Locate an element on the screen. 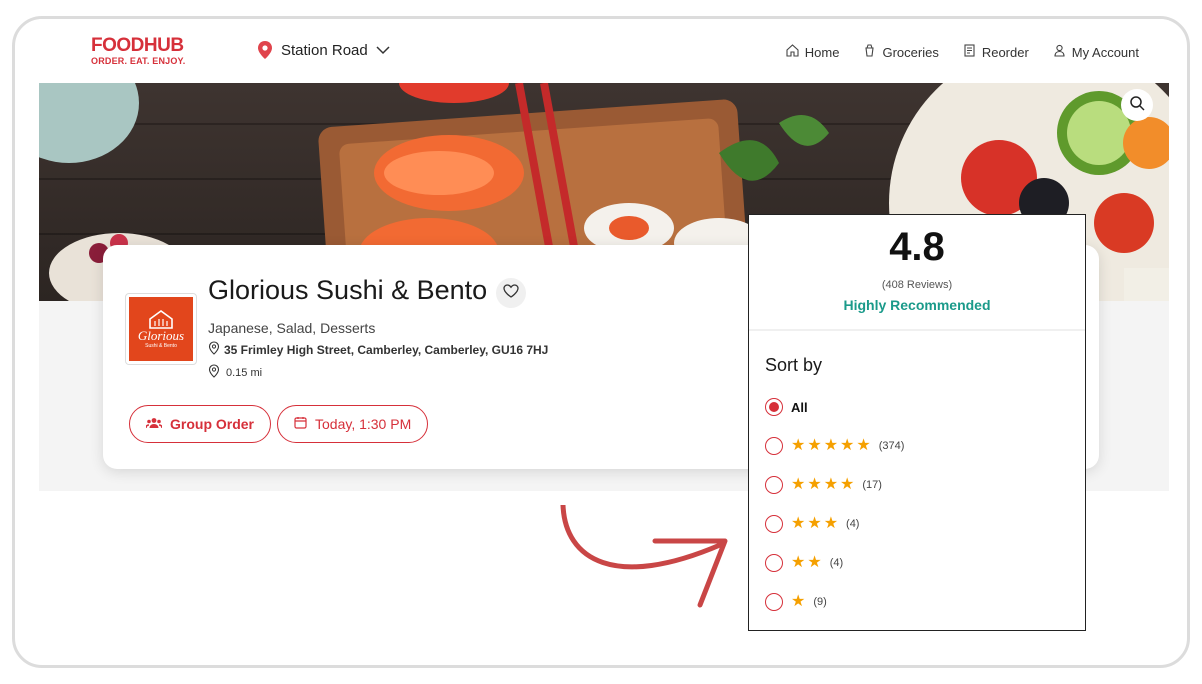 The image size is (1202, 684). restaurant-logo: Glorious Sushi & Bento is located at coordinates (161, 329).